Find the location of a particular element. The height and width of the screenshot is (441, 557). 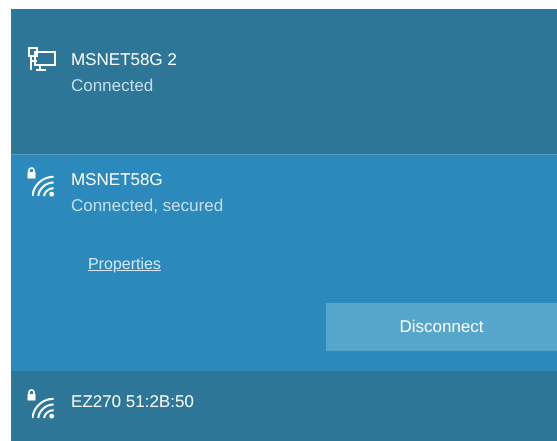

network-status: Connected is located at coordinates (112, 86).